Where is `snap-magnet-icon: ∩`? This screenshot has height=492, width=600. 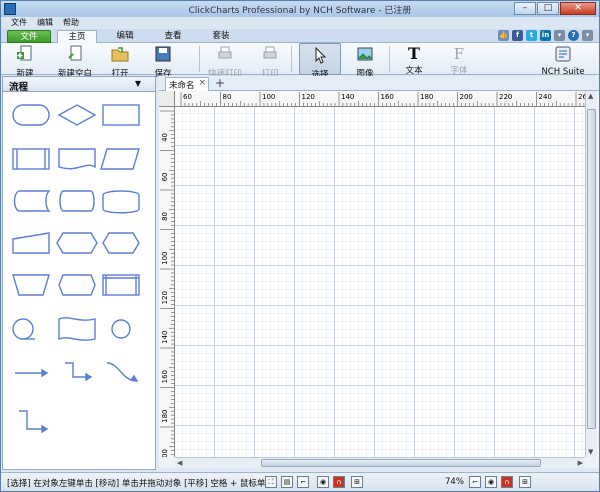 snap-magnet-icon: ∩ is located at coordinates (339, 482).